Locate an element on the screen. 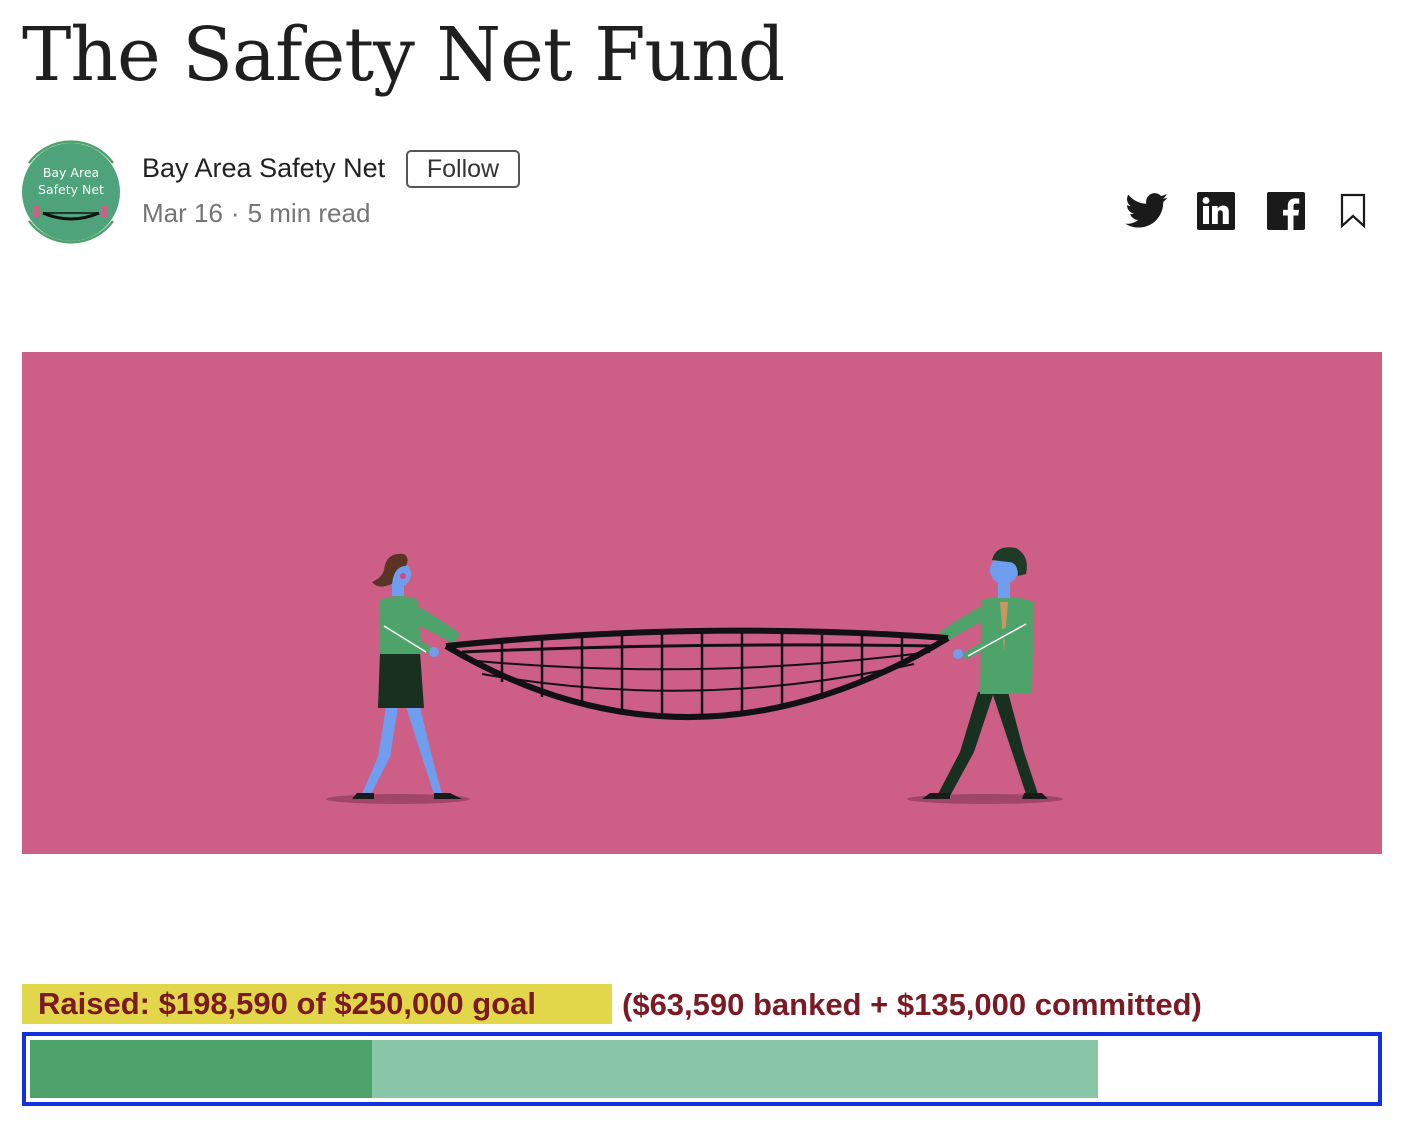 This screenshot has width=1428, height=1128. progress-banked-segment is located at coordinates (201, 1069).